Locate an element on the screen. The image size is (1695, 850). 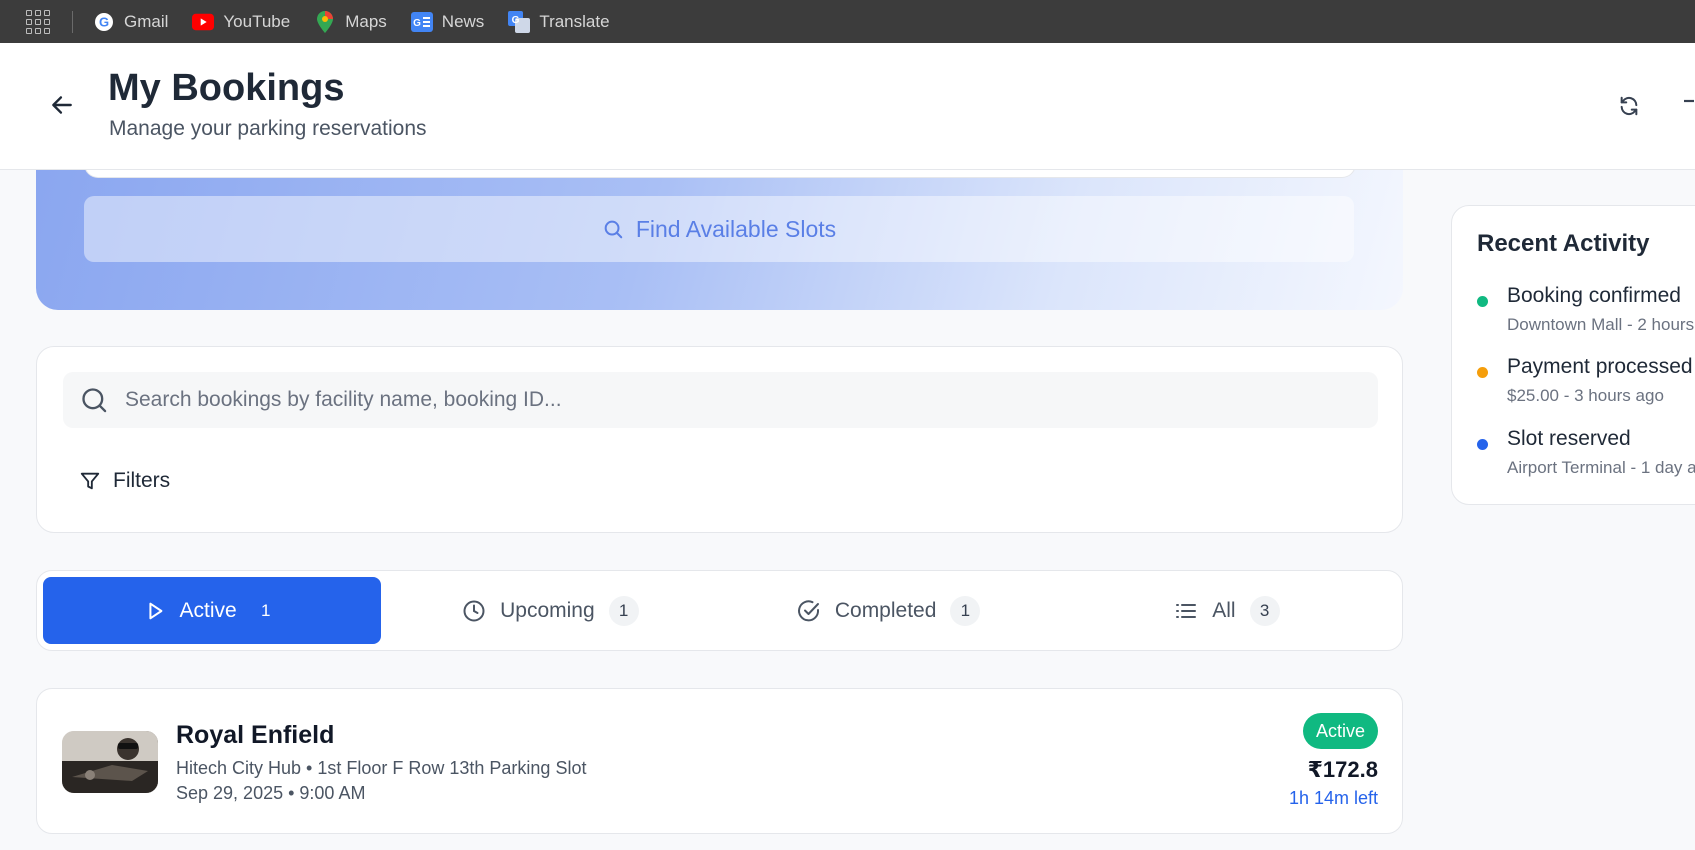
filters-button: Filters is located at coordinates (124, 481).